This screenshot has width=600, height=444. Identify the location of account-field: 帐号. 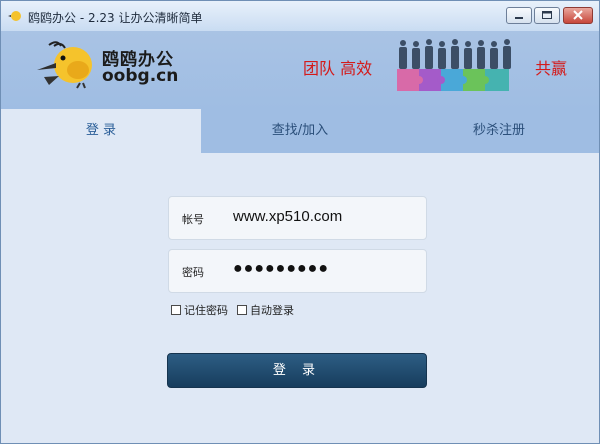
(297, 218).